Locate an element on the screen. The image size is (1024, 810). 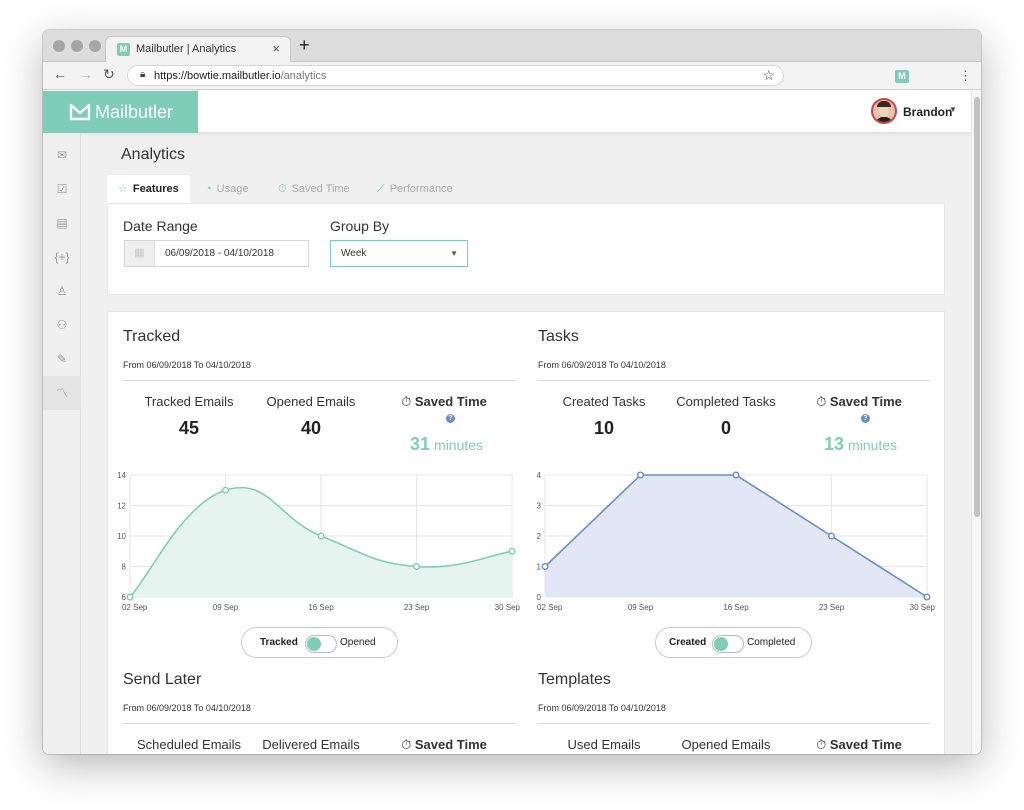
created-tasks-value: 10 is located at coordinates (604, 428).